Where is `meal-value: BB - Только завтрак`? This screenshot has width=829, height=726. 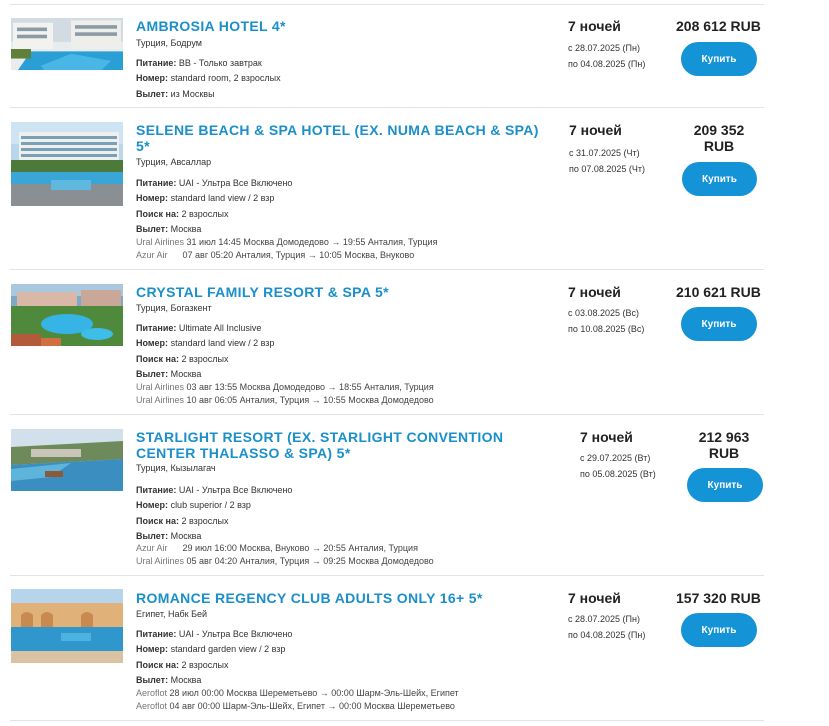
meal-value: BB - Только завтрак is located at coordinates (220, 63).